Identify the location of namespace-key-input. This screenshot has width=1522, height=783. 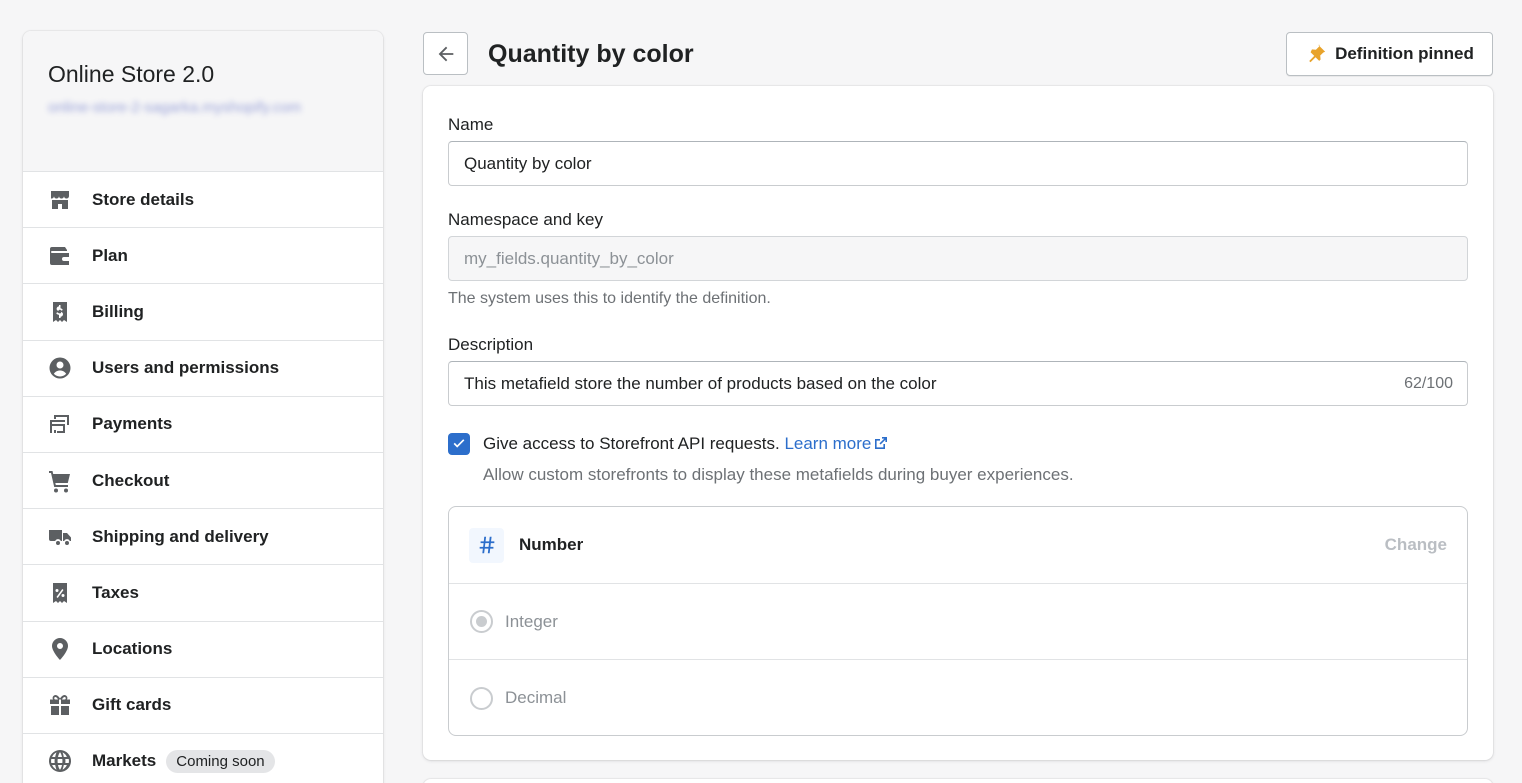
(958, 258).